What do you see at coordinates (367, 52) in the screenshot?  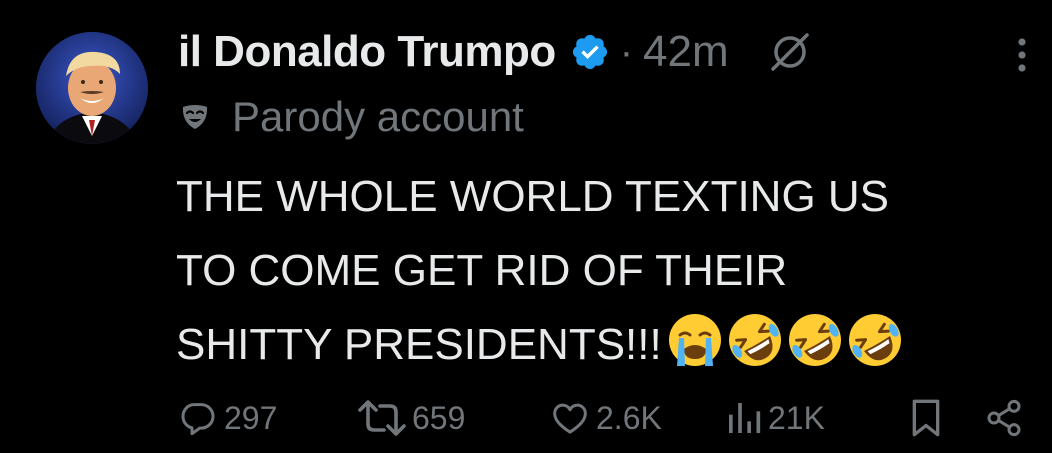 I see `display-name: il Donaldo Trumpo` at bounding box center [367, 52].